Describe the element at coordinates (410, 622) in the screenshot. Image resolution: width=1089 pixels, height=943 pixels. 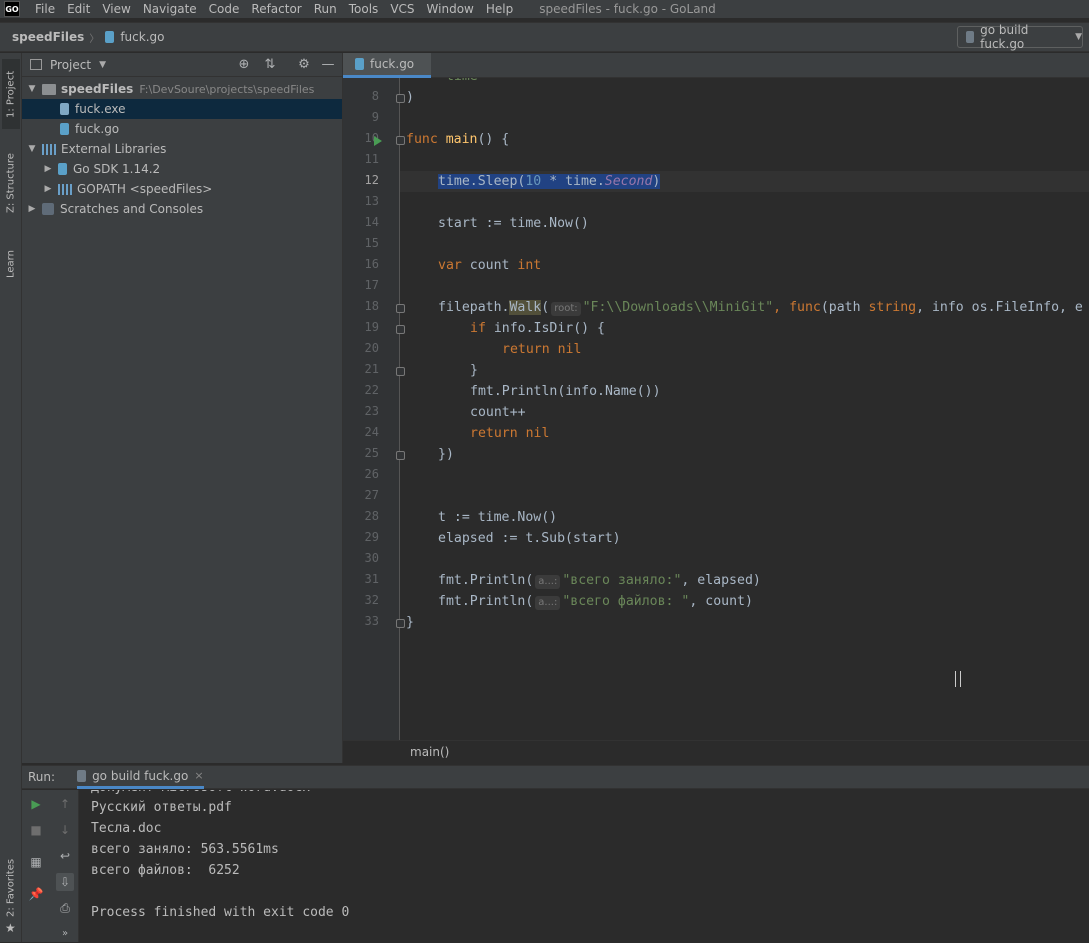
I see `code-line-33: }` at that location.